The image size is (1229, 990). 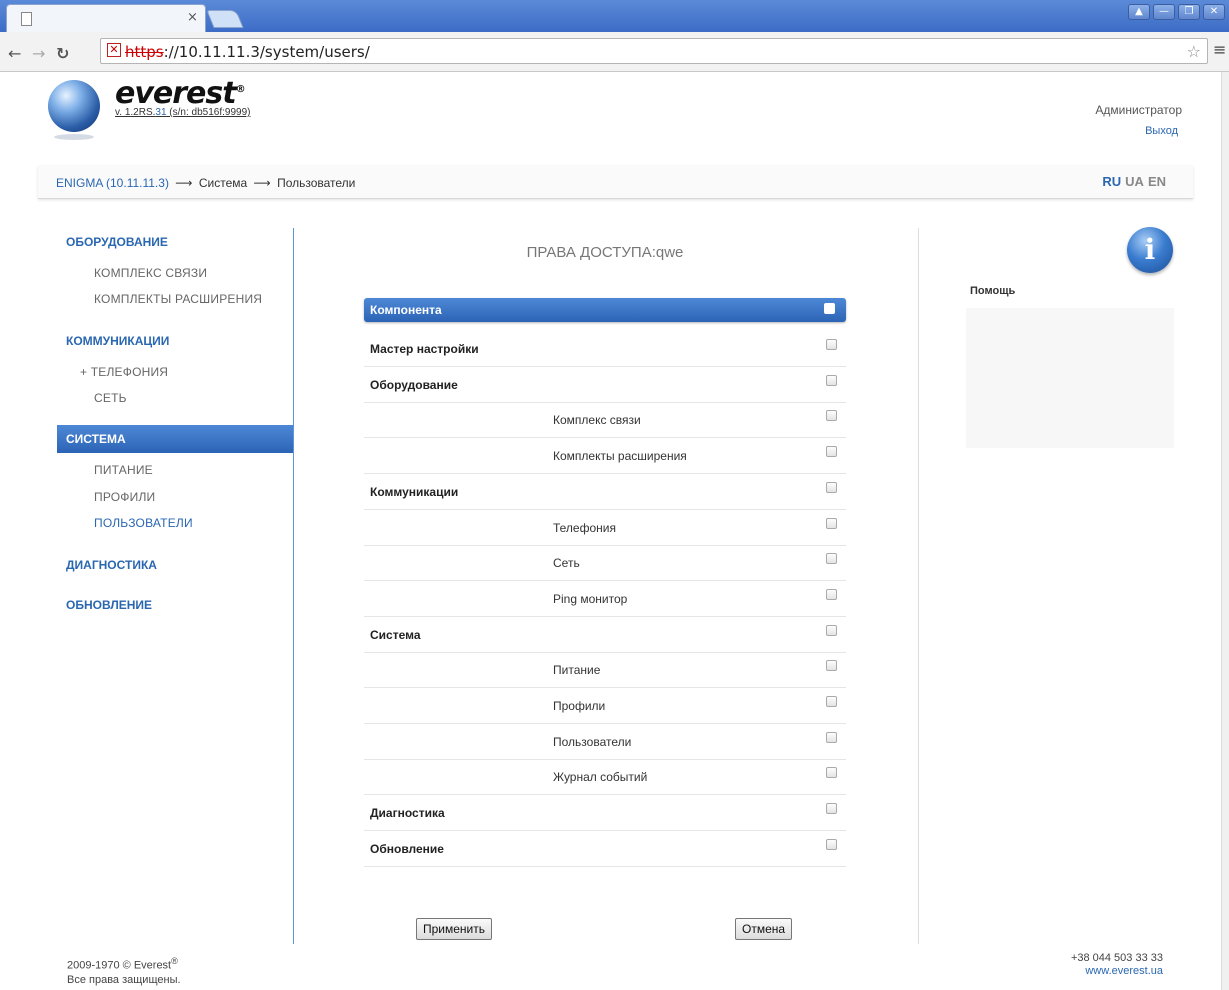 I want to click on language-switcher: RU UA EN, so click(x=1132, y=181).